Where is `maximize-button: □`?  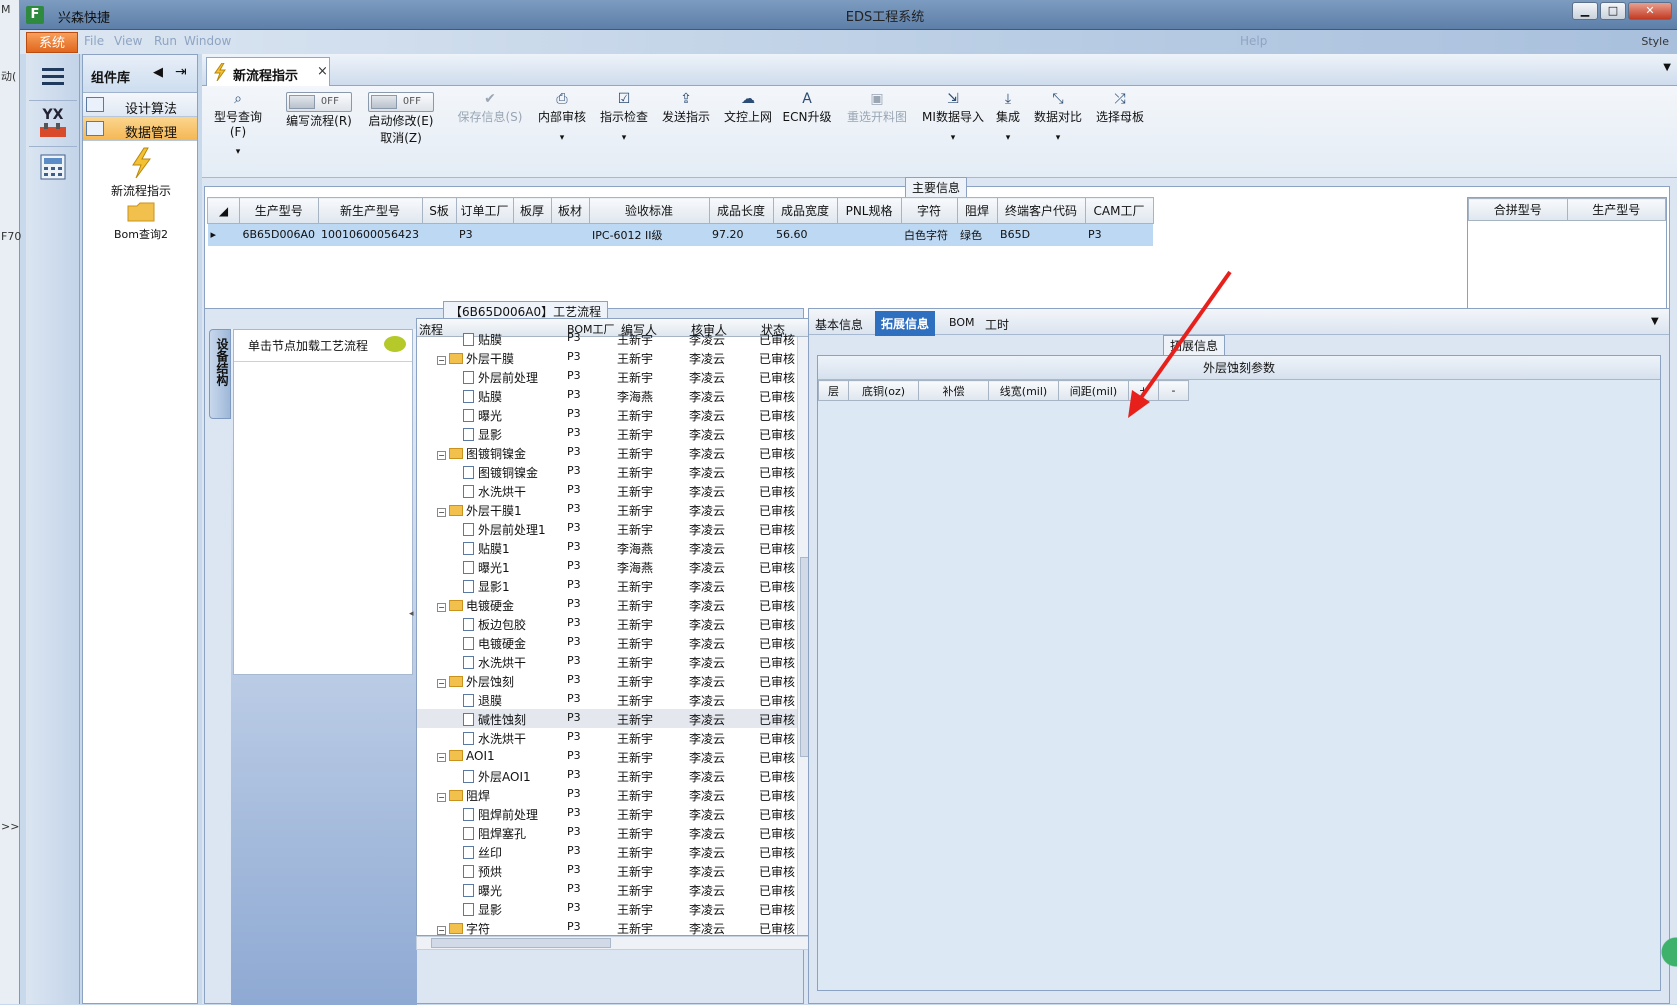
maximize-button: □ is located at coordinates (1613, 11).